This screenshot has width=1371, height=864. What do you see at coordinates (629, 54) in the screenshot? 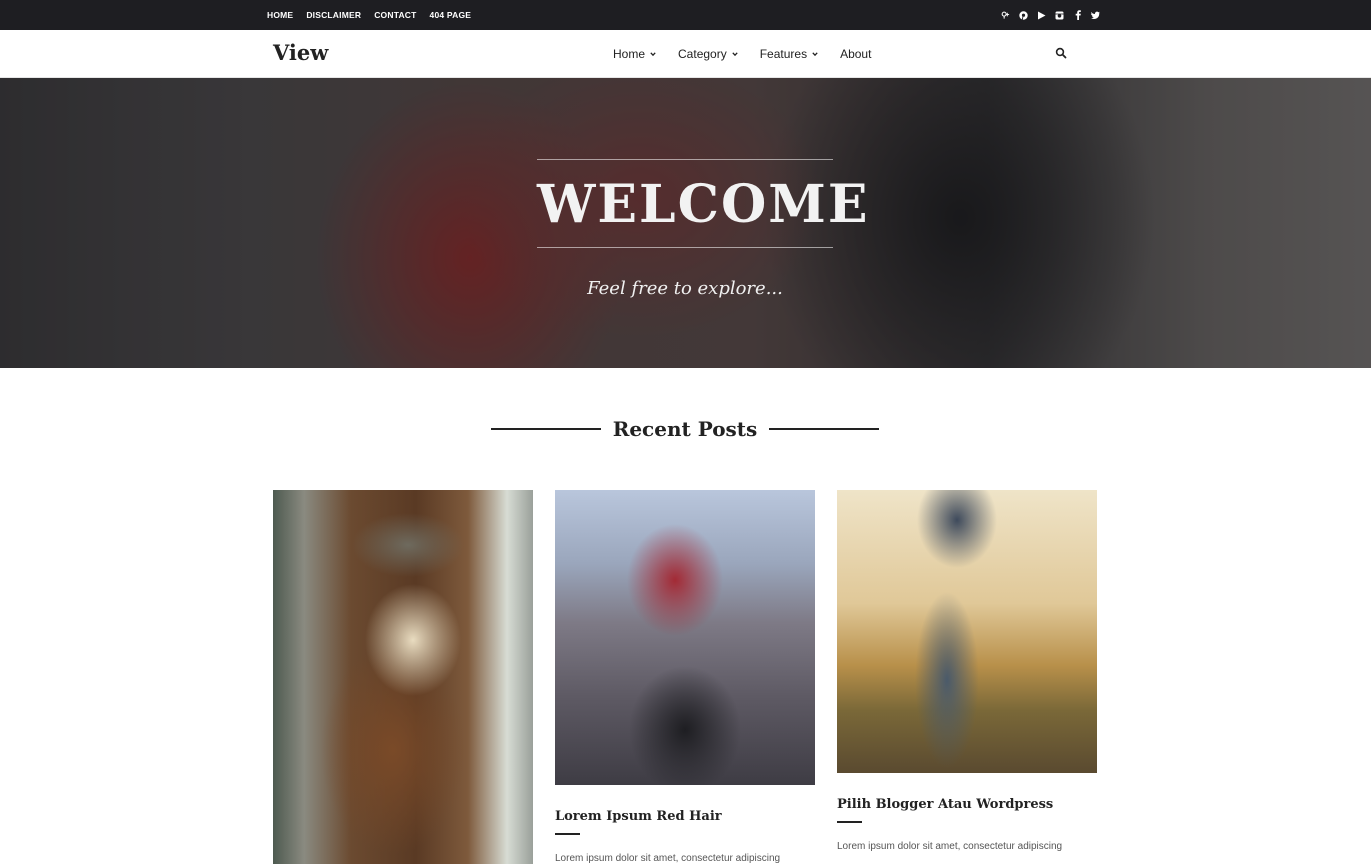
I see `nav-label-home: Home` at bounding box center [629, 54].